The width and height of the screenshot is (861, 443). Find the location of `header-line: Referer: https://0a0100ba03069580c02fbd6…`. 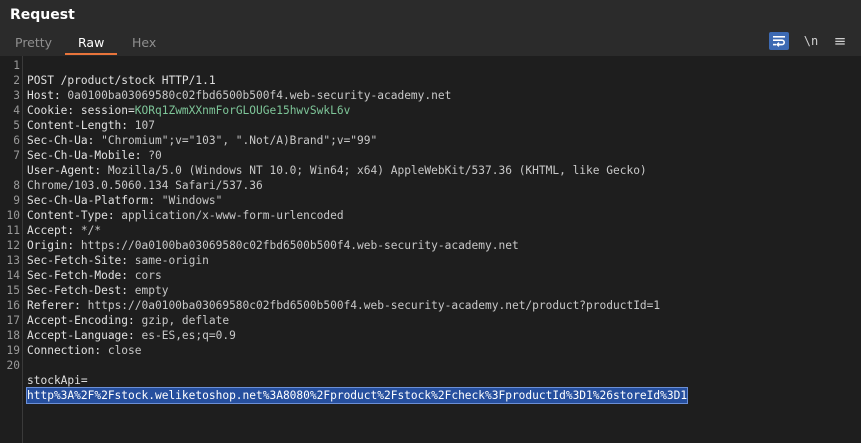

header-line: Referer: https://0a0100ba03069580c02fbd6… is located at coordinates (341, 297).